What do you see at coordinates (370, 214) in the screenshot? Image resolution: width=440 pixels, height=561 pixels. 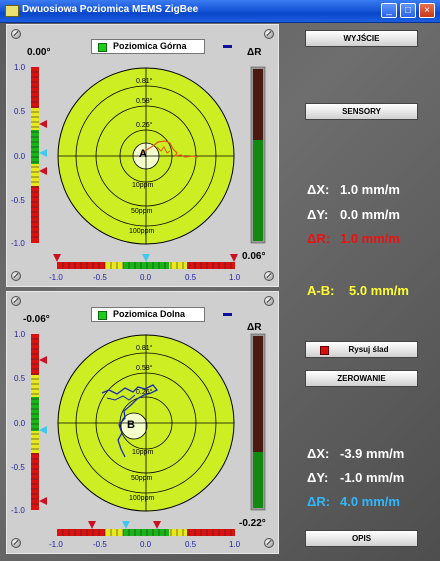 I see `readout-value: 0.0 mm/m` at bounding box center [370, 214].